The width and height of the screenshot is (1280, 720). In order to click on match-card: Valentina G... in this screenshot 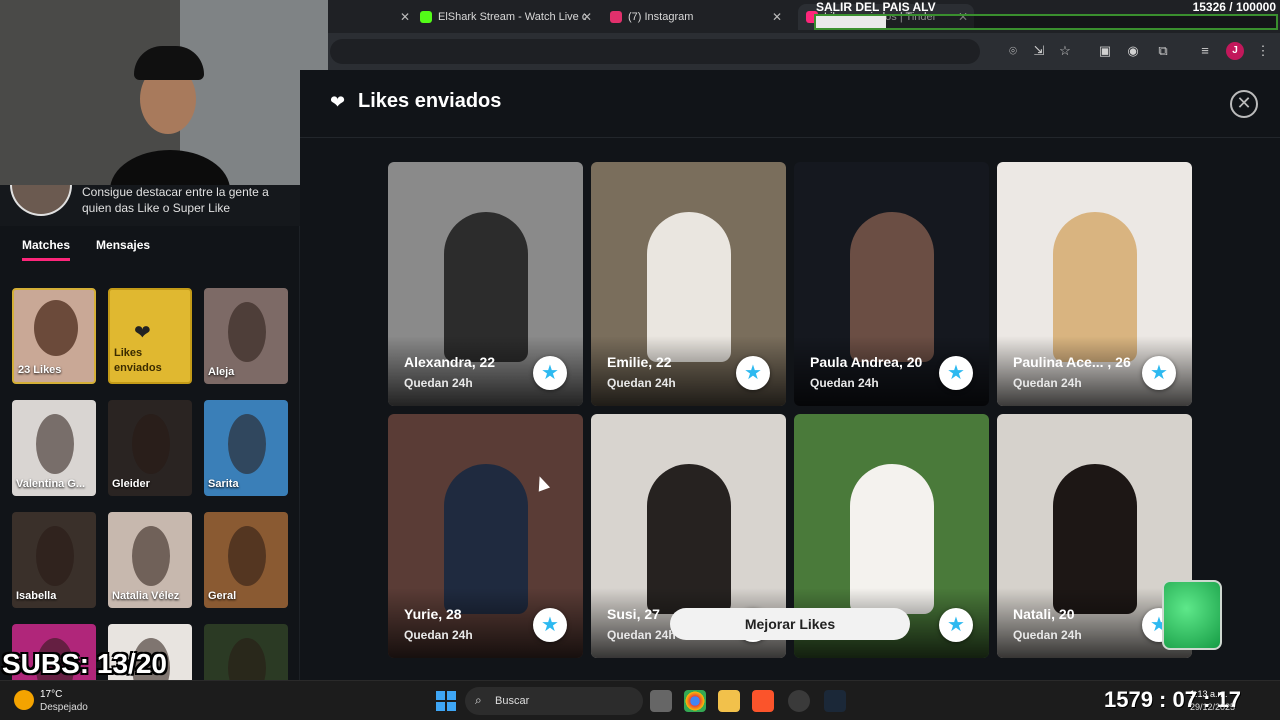, I will do `click(54, 448)`.